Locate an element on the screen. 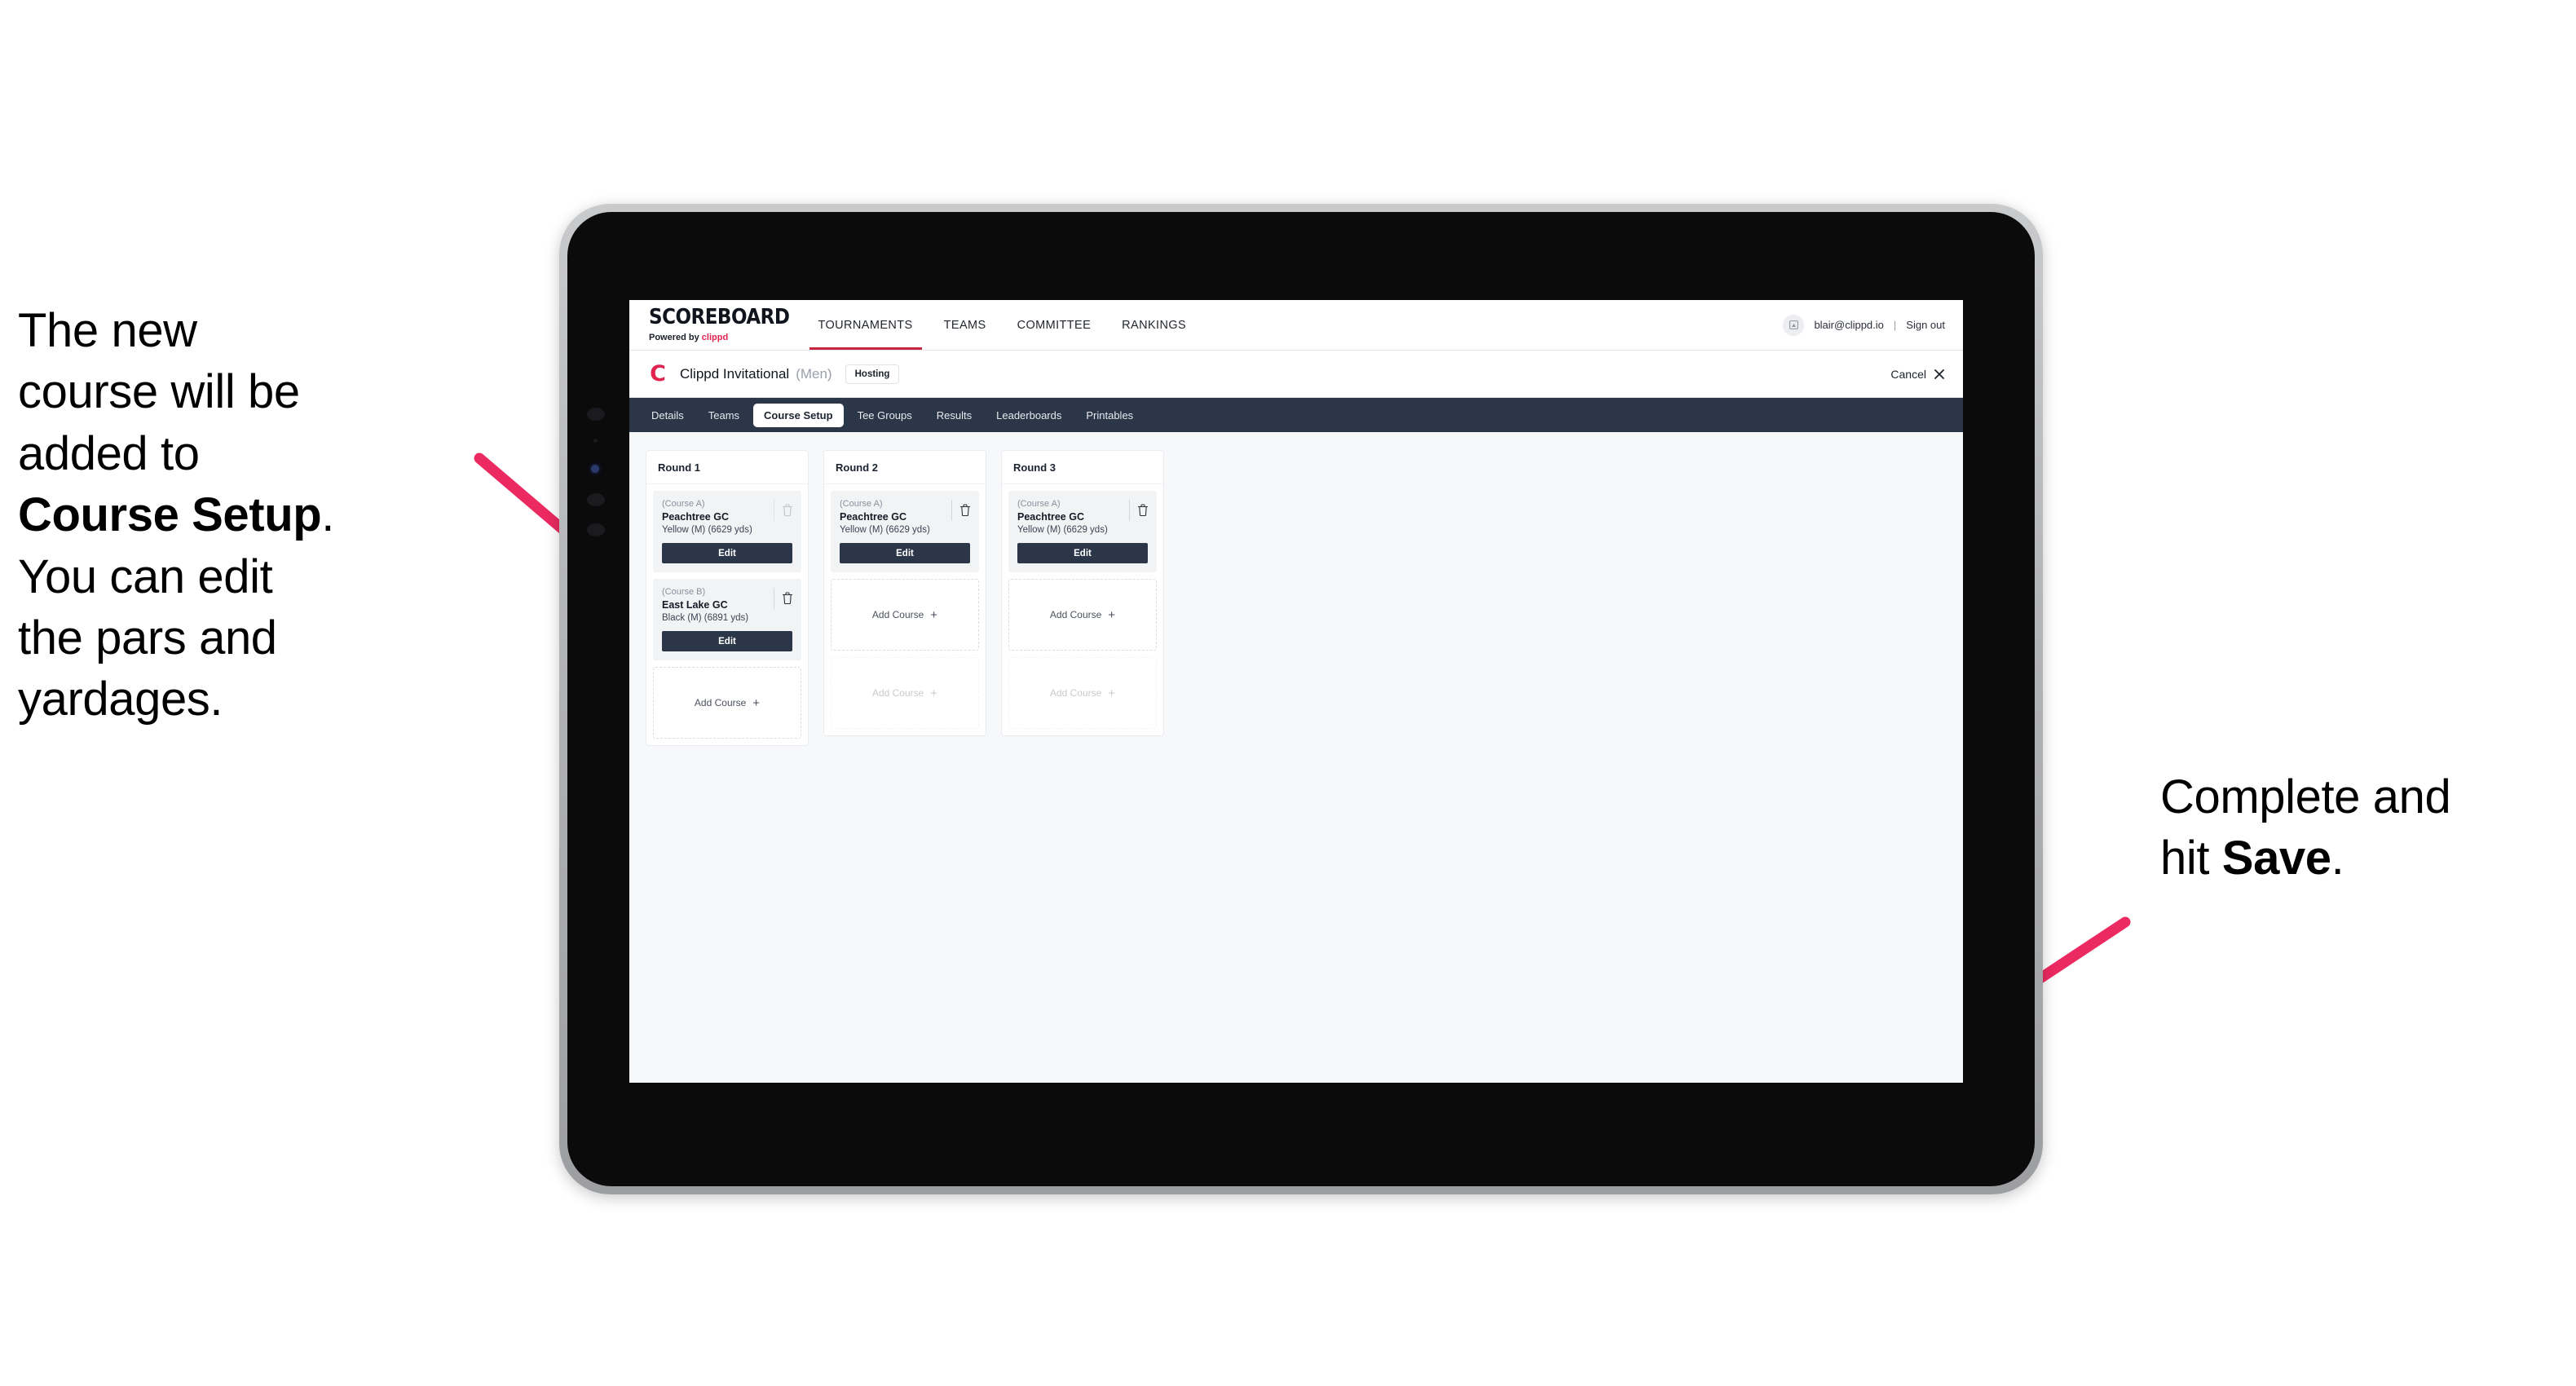 The width and height of the screenshot is (2576, 1386). cancel-label: Cancel is located at coordinates (1908, 374).